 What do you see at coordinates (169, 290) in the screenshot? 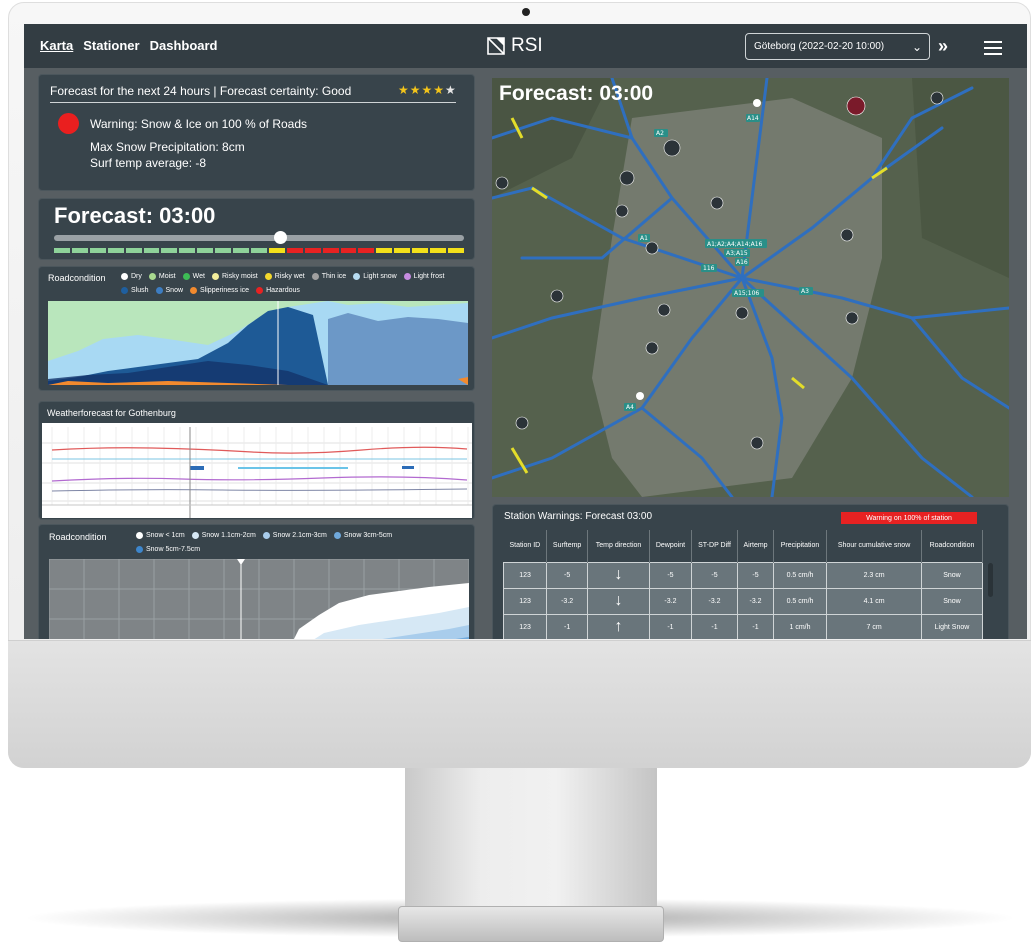
I see `legend-item: Snow` at bounding box center [169, 290].